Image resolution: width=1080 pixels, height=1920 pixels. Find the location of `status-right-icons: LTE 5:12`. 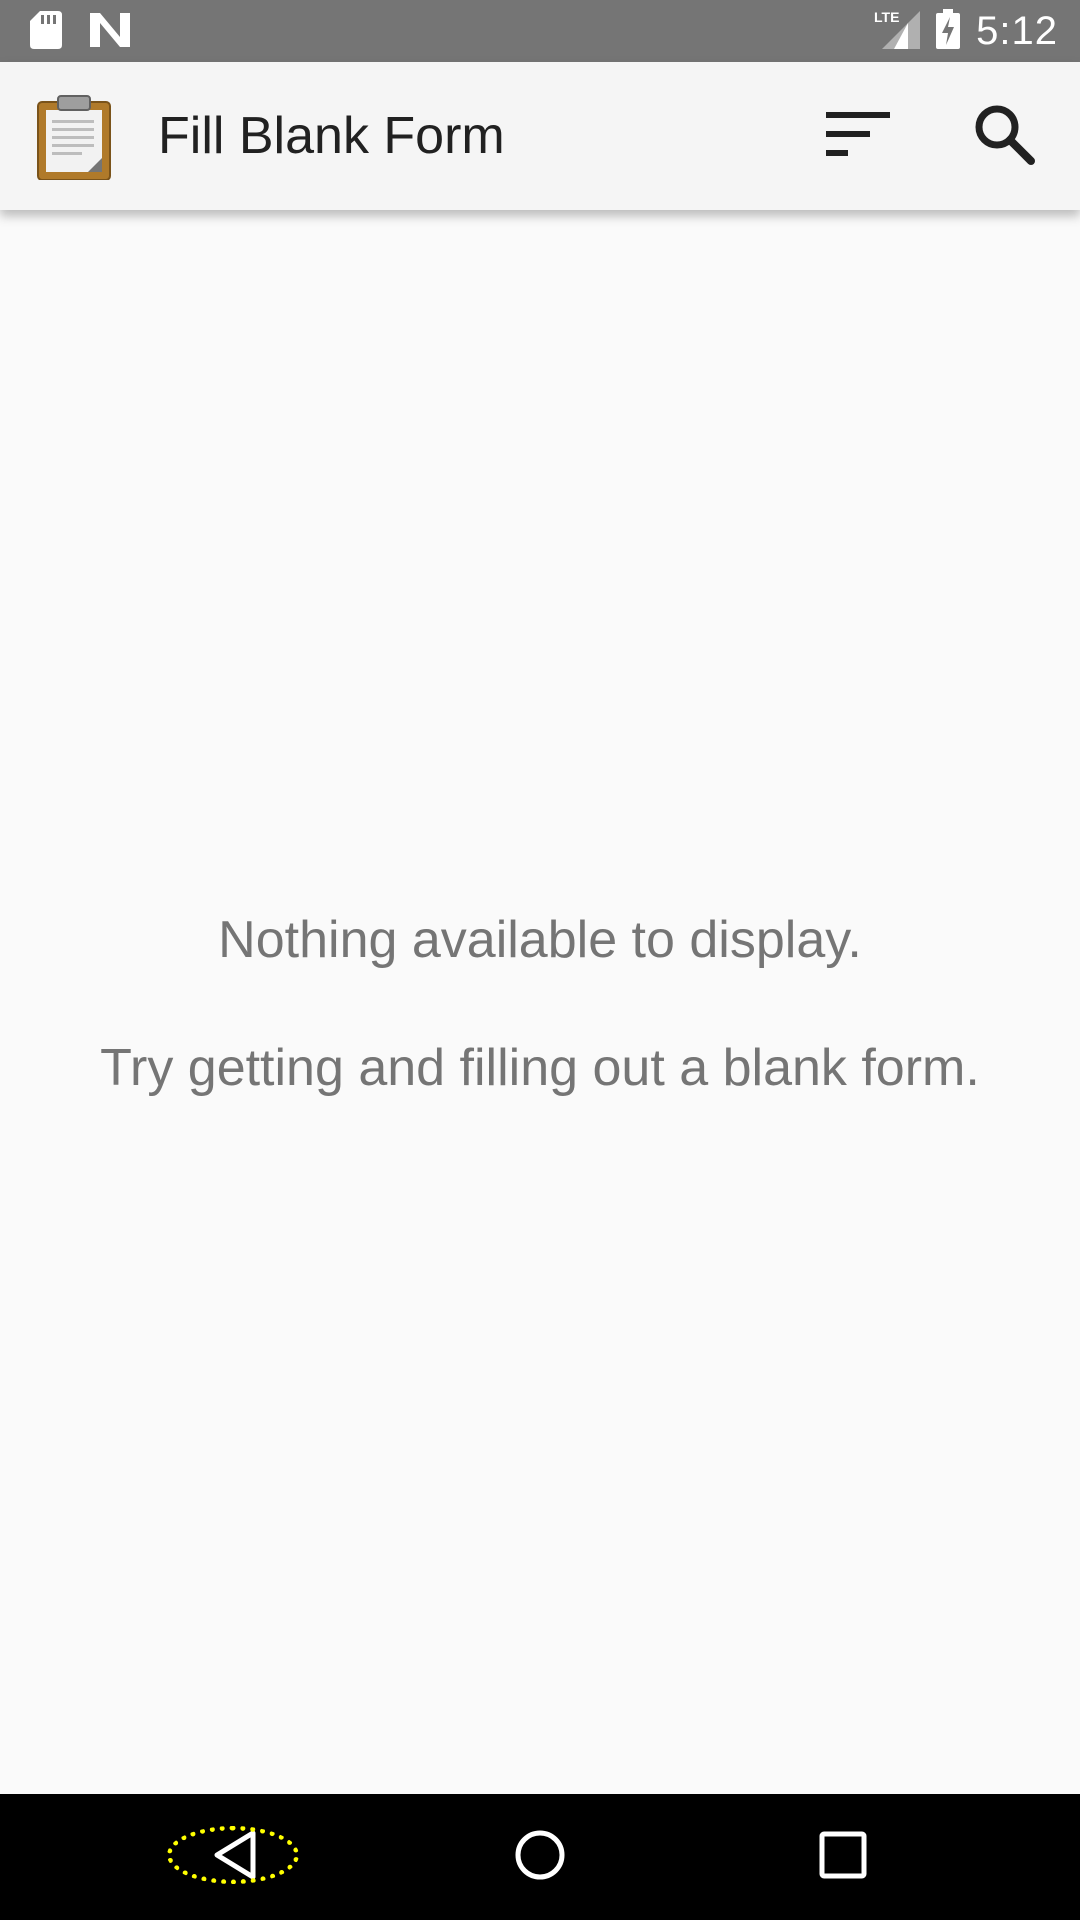

status-right-icons: LTE 5:12 is located at coordinates (966, 31).